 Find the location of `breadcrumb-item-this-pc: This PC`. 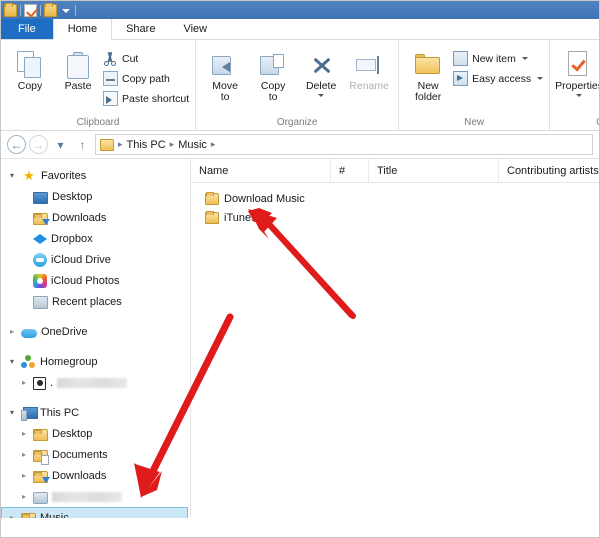

breadcrumb-item-this-pc: This PC is located at coordinates (146, 145).